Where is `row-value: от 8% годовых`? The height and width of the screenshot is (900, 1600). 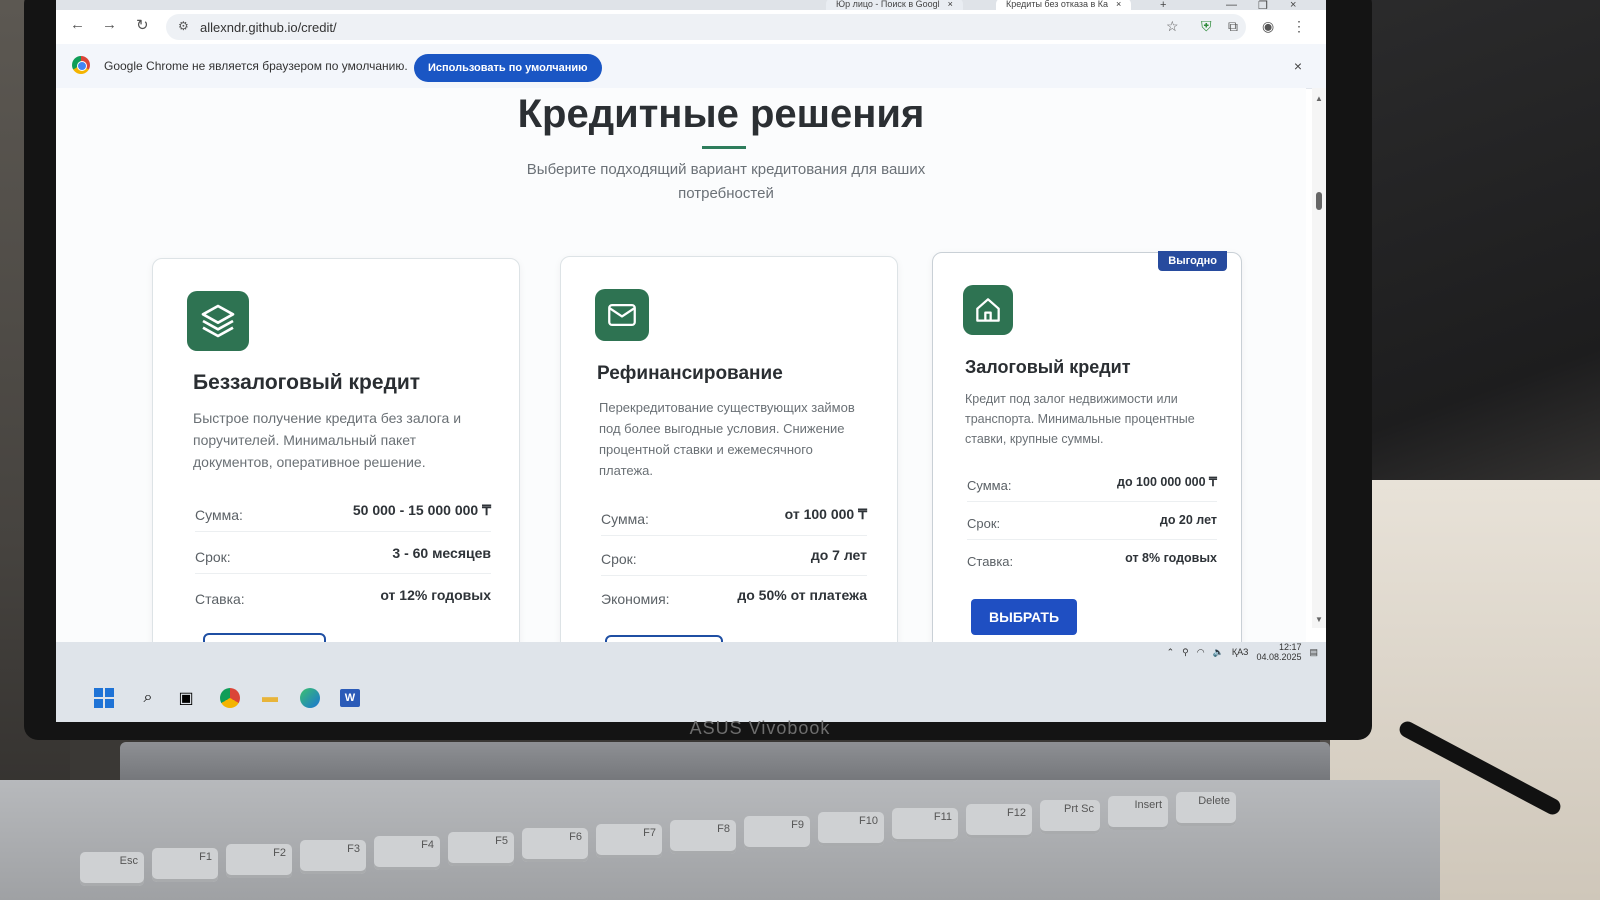
row-value: от 8% годовых is located at coordinates (1171, 558).